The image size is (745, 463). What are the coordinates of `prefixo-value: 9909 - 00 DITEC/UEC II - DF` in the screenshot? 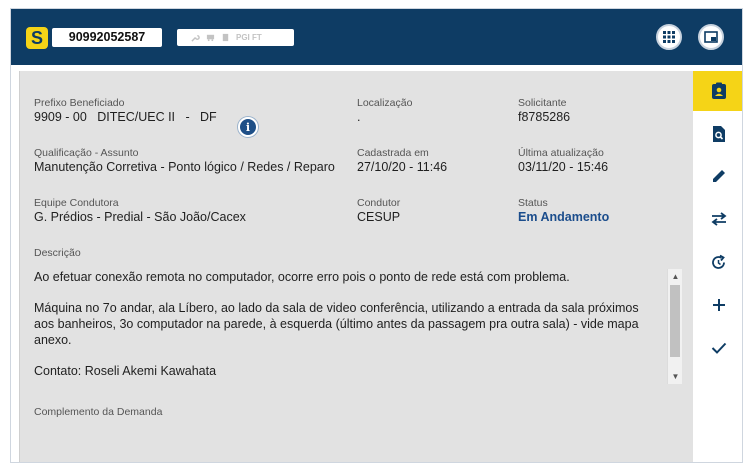 It's located at (125, 117).